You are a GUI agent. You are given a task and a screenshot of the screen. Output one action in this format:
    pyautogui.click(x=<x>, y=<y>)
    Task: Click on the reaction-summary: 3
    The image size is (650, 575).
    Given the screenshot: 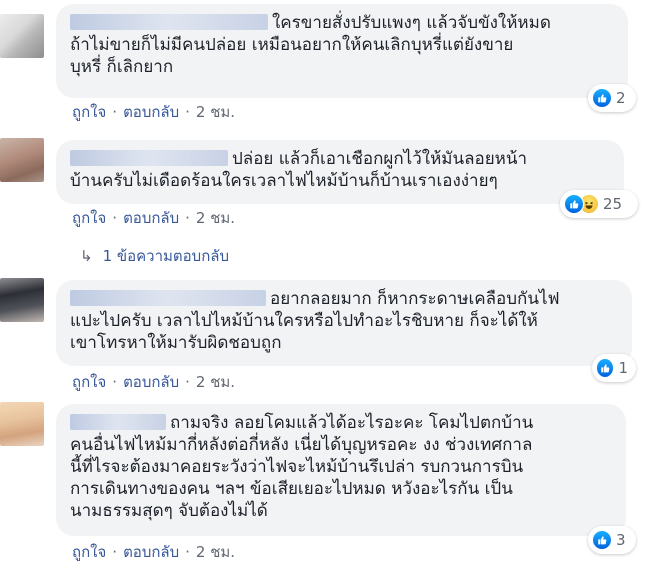 What is the action you would take?
    pyautogui.click(x=612, y=540)
    